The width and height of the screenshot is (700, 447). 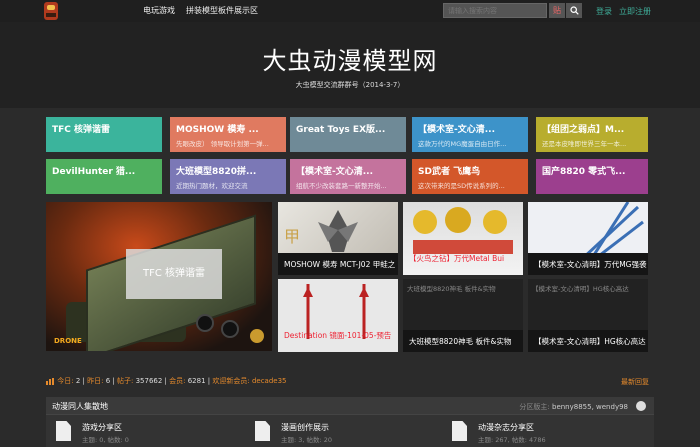 I want to click on featured-slide-main: TFC 核弹谐雷 DRONE, so click(x=159, y=276).